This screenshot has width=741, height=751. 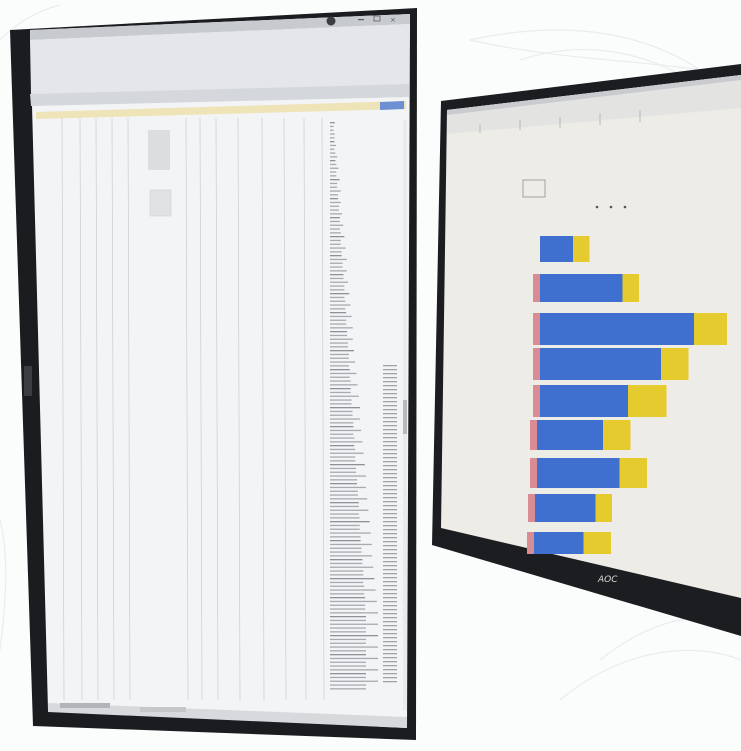 What do you see at coordinates (331, 21) in the screenshot?
I see `user-avatar-icon` at bounding box center [331, 21].